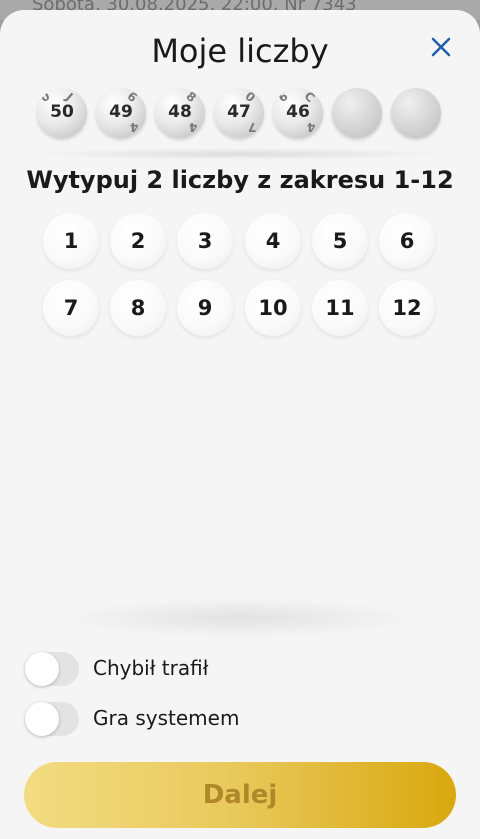 This screenshot has width=480, height=839. I want to click on number-ball-5: 5, so click(340, 241).